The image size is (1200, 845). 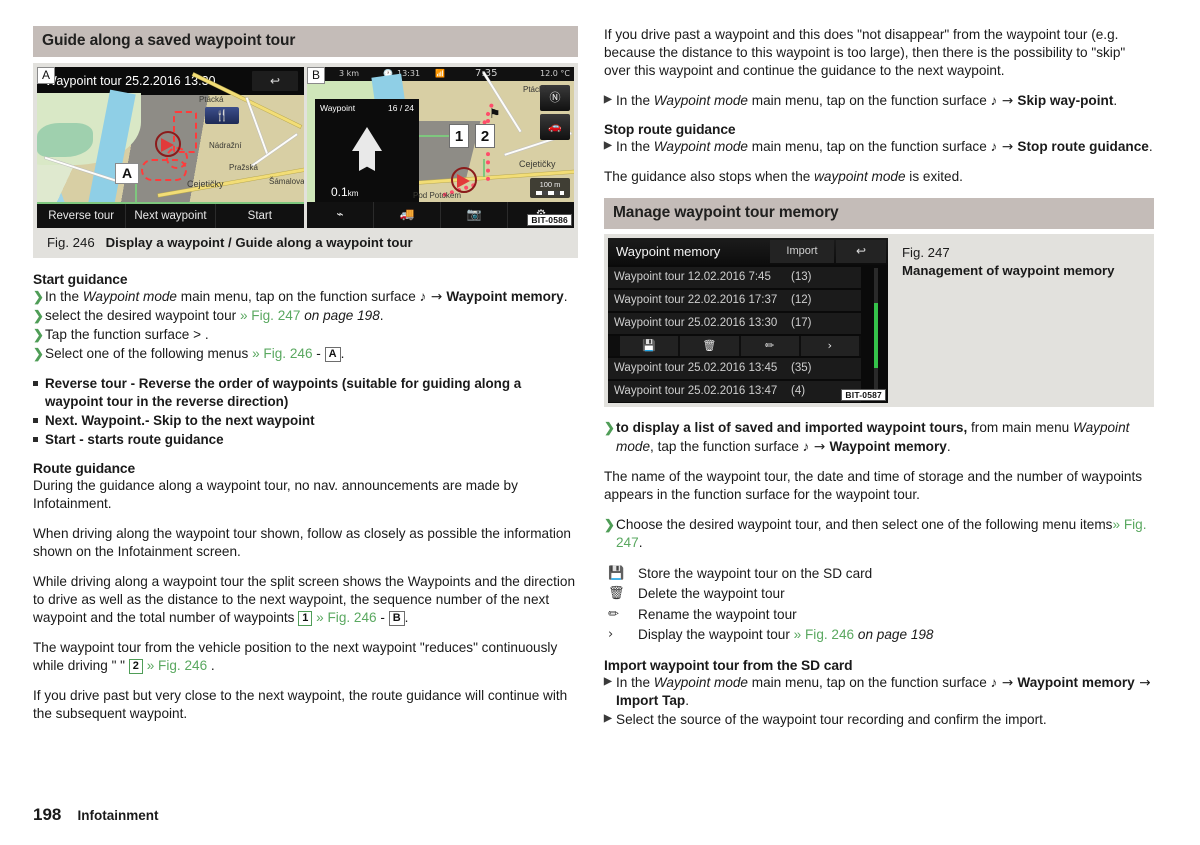 What do you see at coordinates (879, 615) in the screenshot?
I see `legend-row-rename: ✏ Rename the waypoint tour` at bounding box center [879, 615].